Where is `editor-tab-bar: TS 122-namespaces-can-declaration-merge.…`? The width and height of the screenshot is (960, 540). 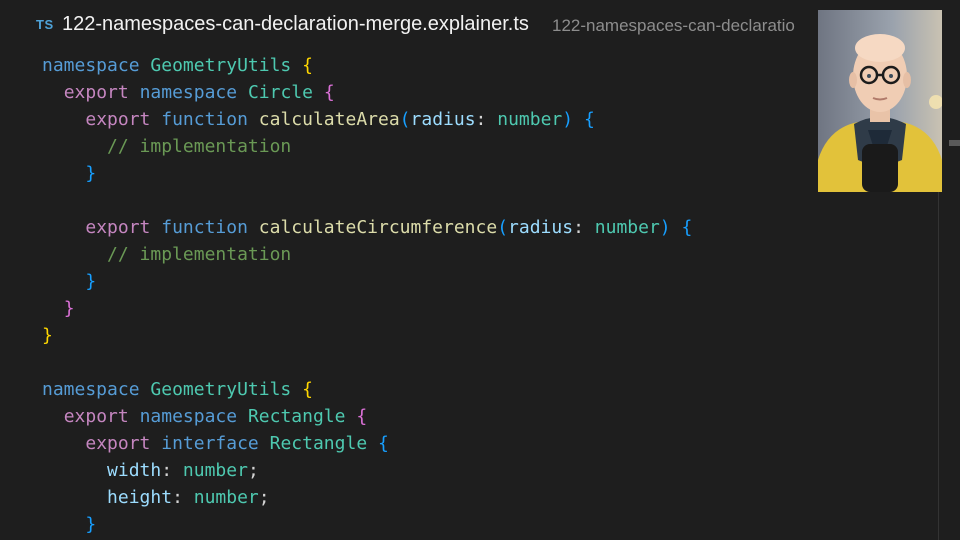 editor-tab-bar: TS 122-namespaces-can-declaration-merge.… is located at coordinates (480, 26).